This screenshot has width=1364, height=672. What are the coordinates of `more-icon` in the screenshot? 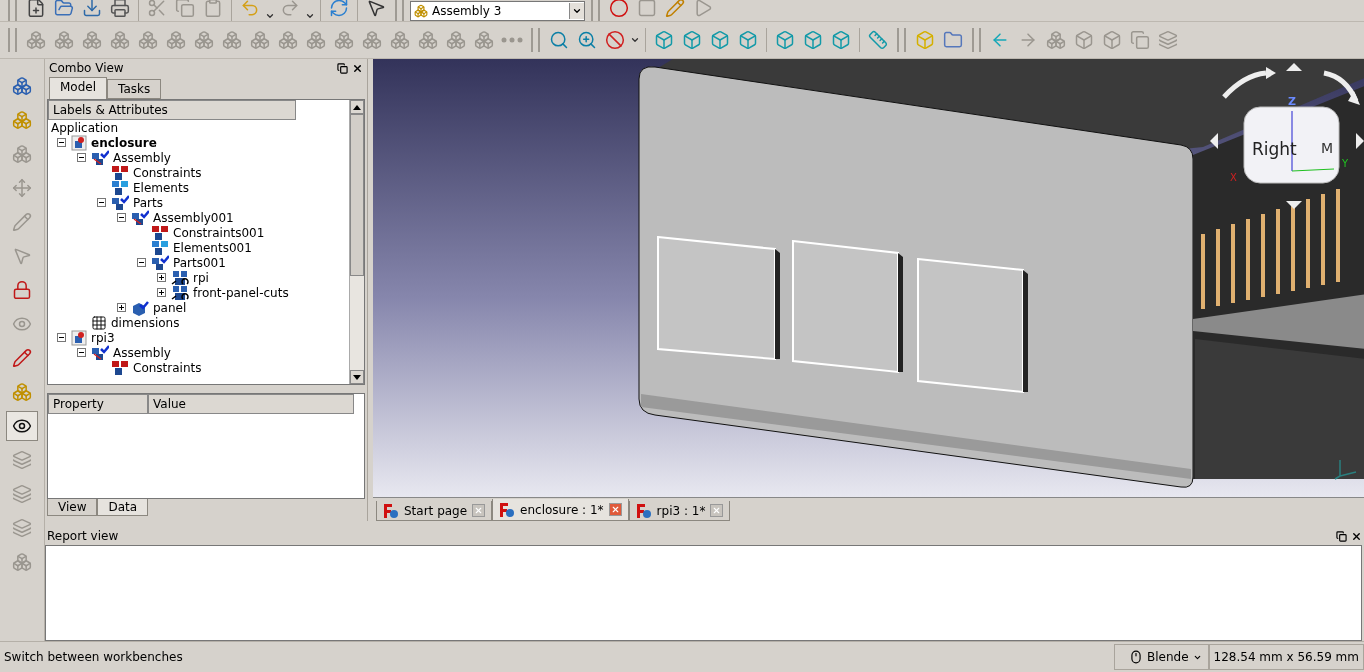 It's located at (512, 40).